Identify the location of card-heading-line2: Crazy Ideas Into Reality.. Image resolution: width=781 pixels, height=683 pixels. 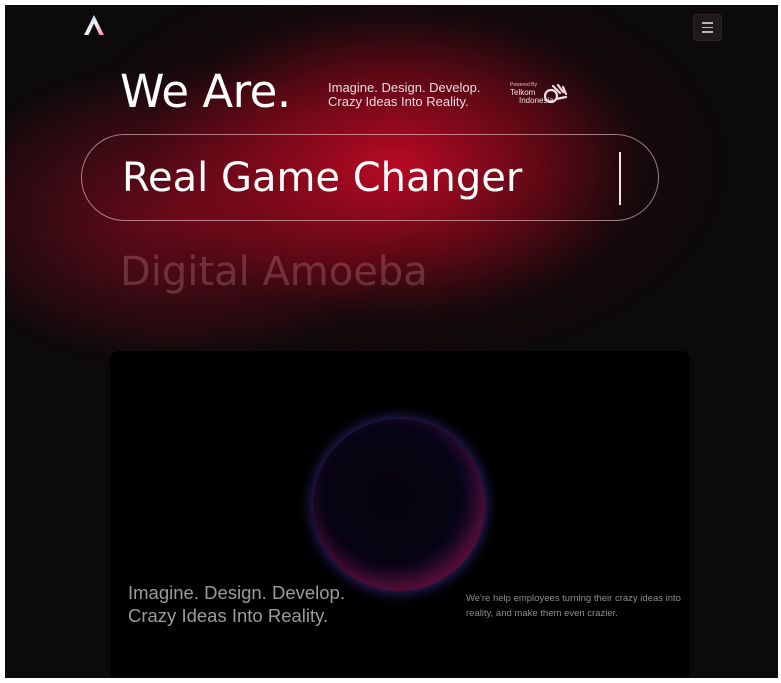
(228, 615).